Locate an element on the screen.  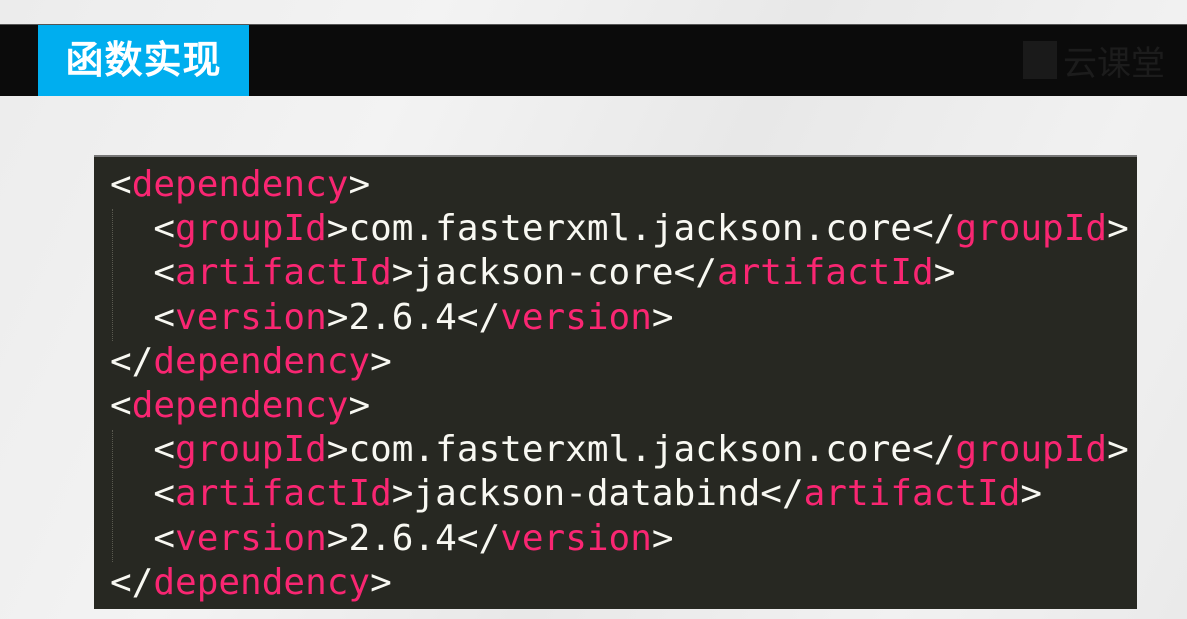
slide-title: 函数实现 is located at coordinates (143, 60).